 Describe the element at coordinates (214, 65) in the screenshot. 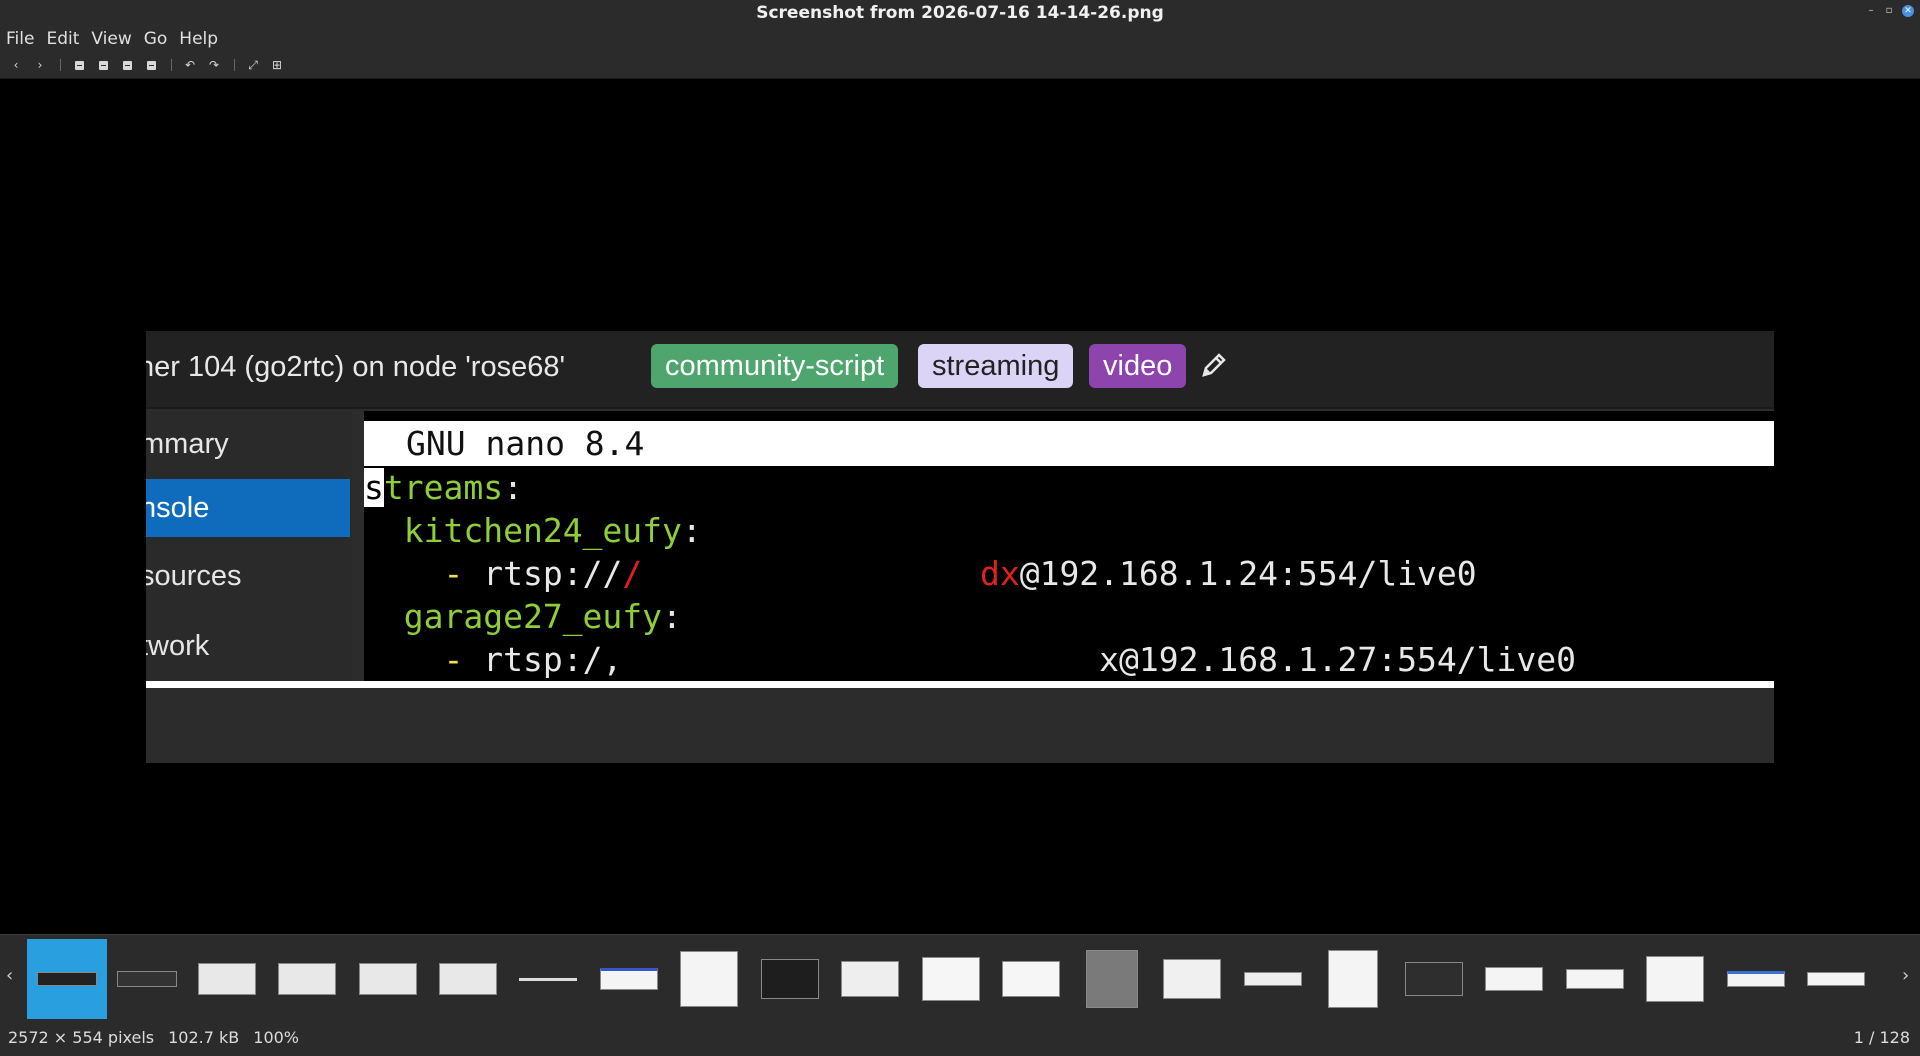

I see `rotate-right-icon: ↷` at that location.